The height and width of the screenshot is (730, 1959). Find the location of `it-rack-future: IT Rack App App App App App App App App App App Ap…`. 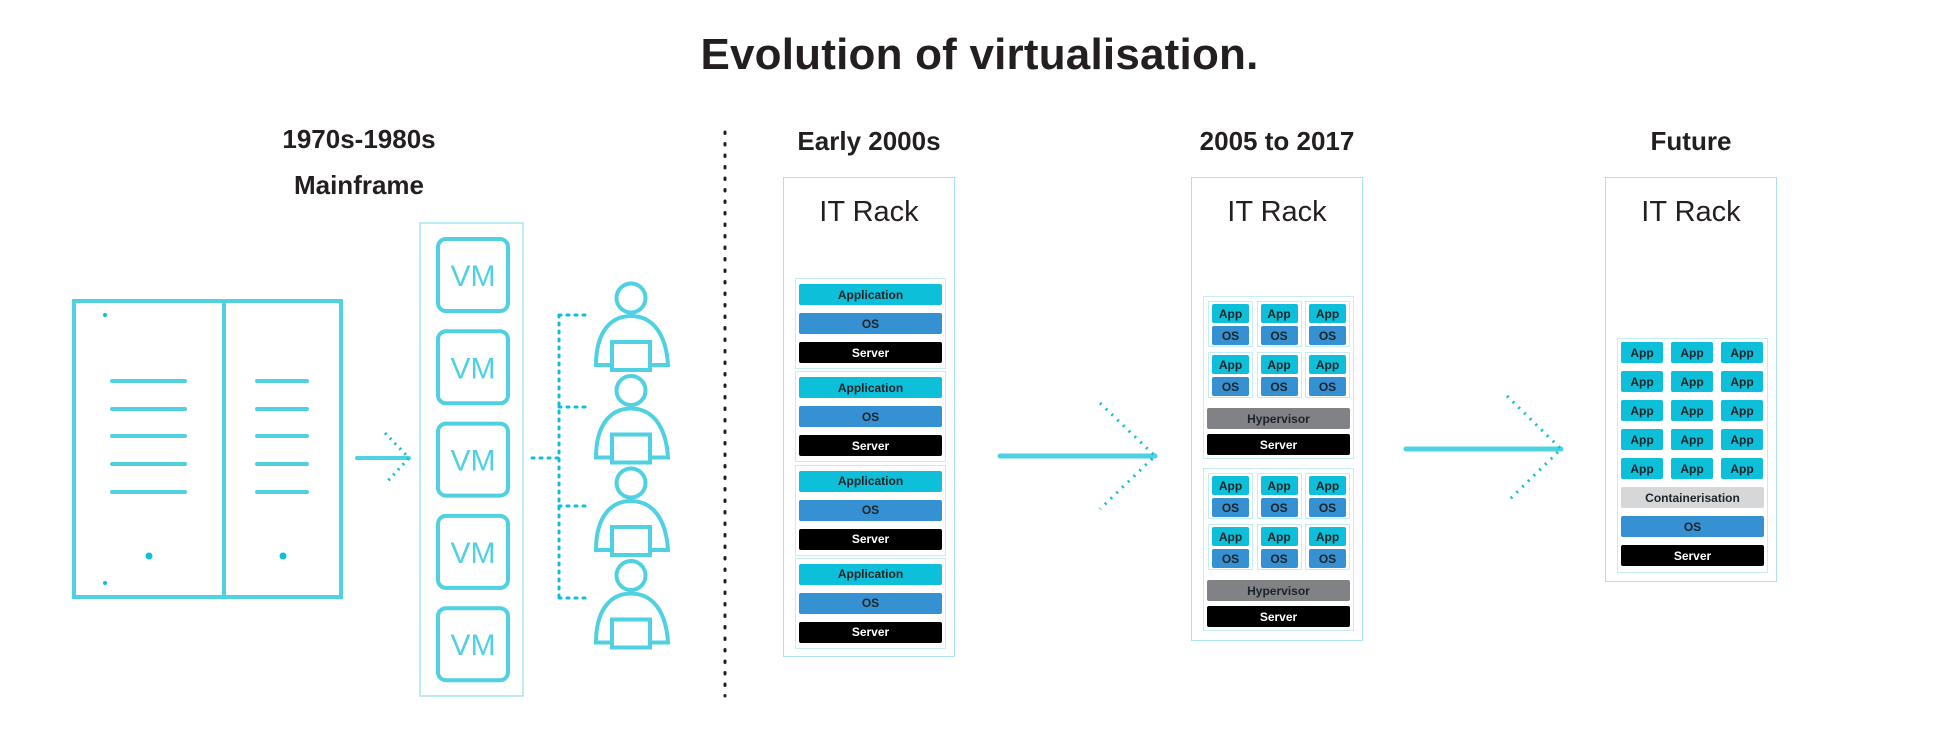

it-rack-future: IT Rack App App App App App App App App App App Ap… is located at coordinates (1691, 379).